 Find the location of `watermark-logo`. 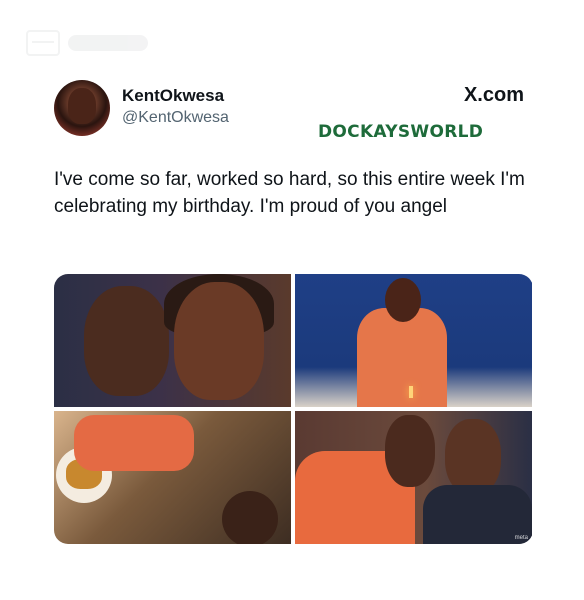

watermark-logo is located at coordinates (108, 43).